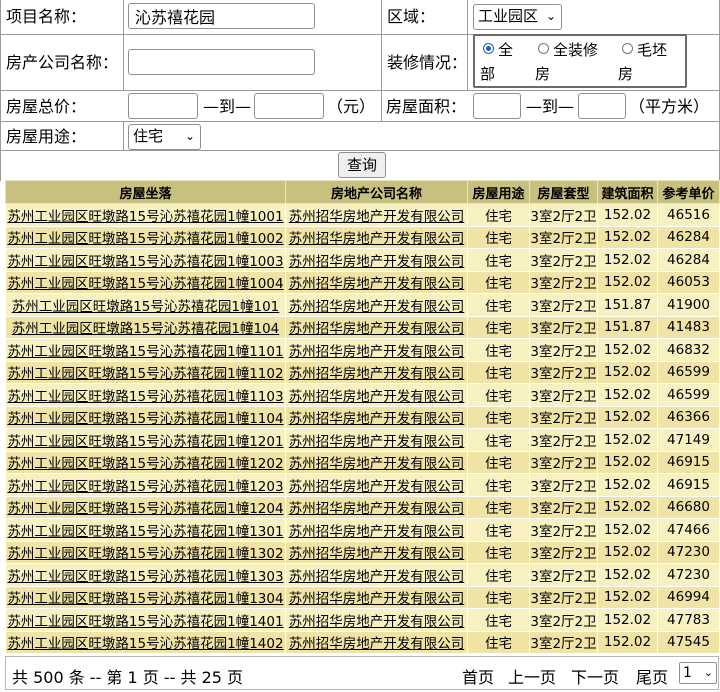  Describe the element at coordinates (602, 106) in the screenshot. I see `area-max-input` at that location.